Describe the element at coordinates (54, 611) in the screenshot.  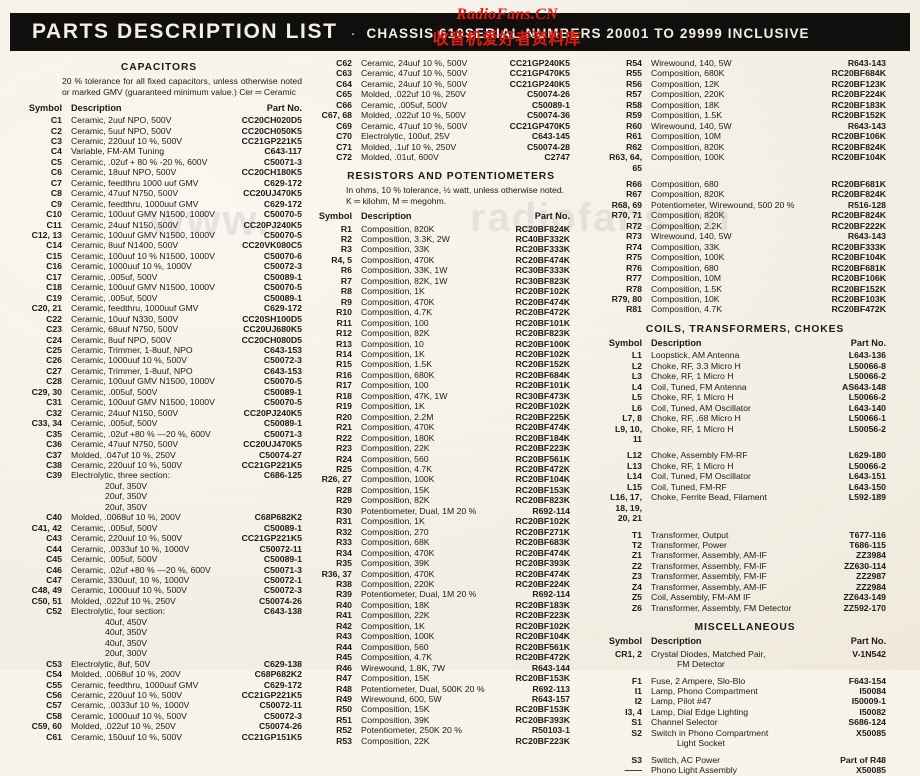
I see `row-symbol: C52` at that location.